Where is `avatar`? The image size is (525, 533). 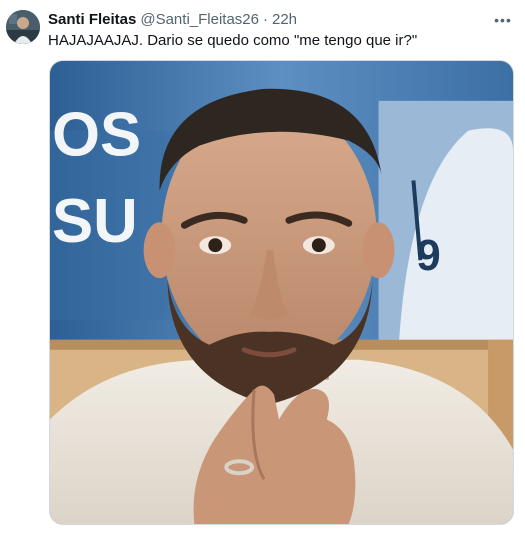 avatar is located at coordinates (23, 27).